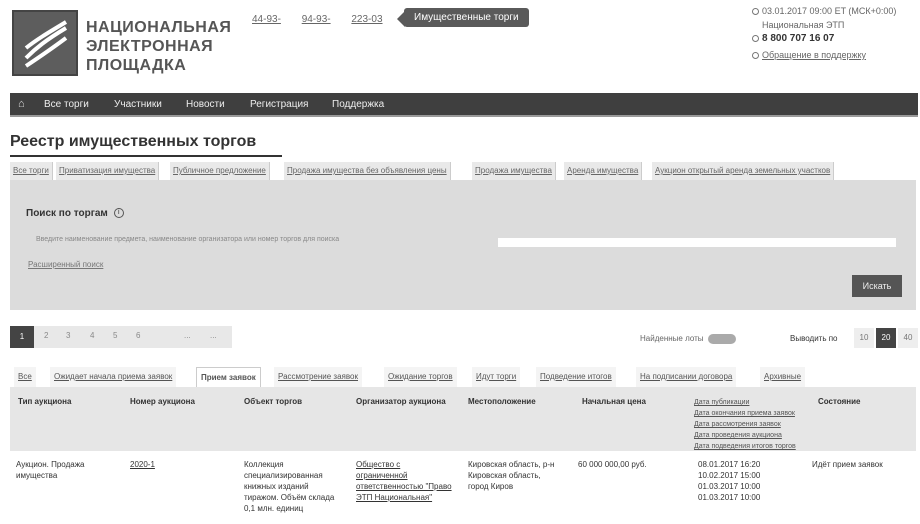  Describe the element at coordinates (576, 377) in the screenshot. I see `status-tab-results: Подведение итогов` at that location.